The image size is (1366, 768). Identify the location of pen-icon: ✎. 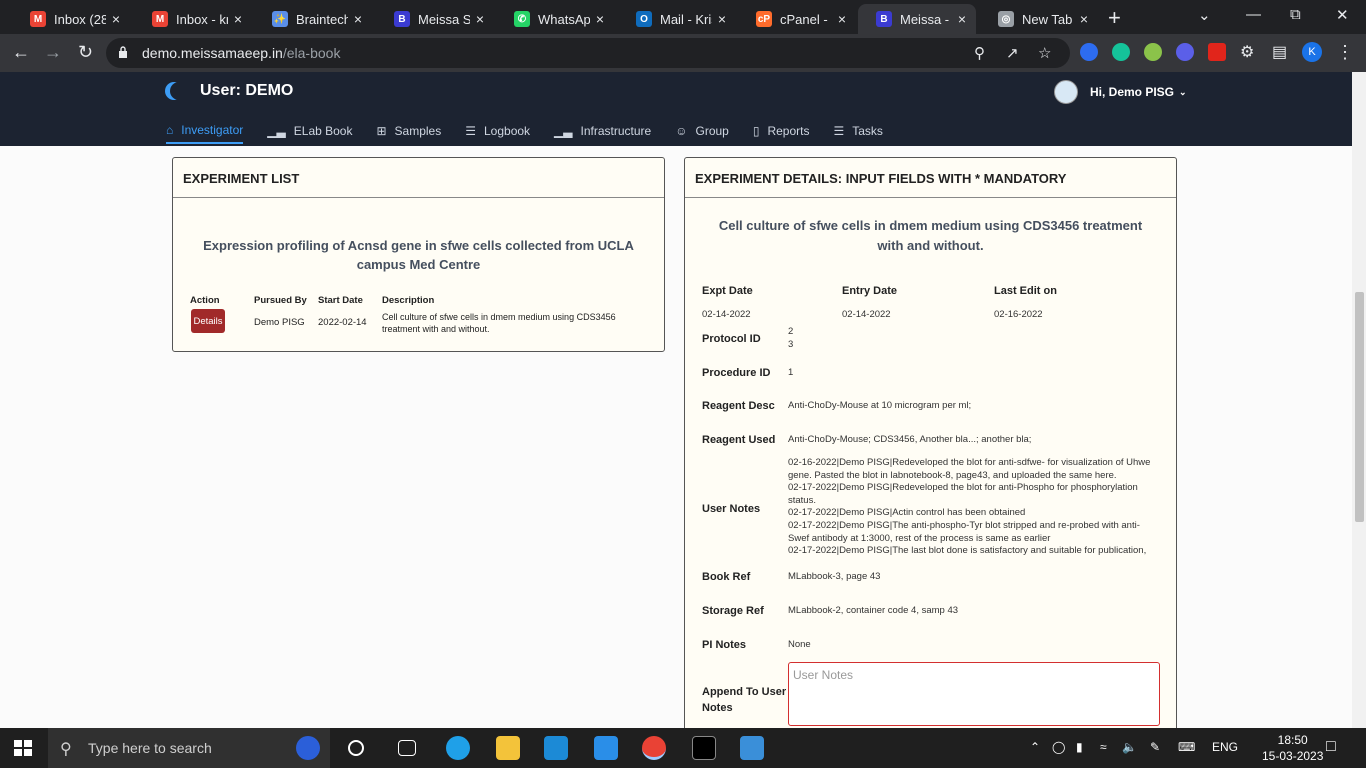
(1155, 747).